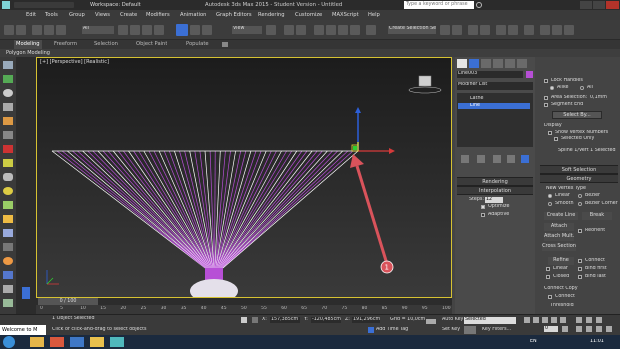 The height and width of the screenshot is (349, 620). I want to click on smooth-radio, so click(550, 204).